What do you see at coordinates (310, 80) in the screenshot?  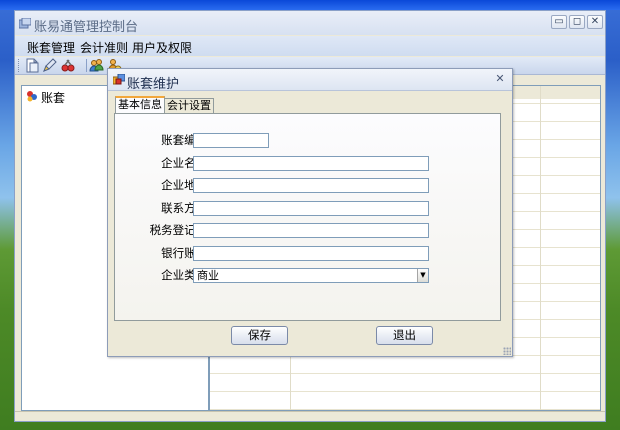 I see `dialog-titlebar: 账套维护 ✕` at bounding box center [310, 80].